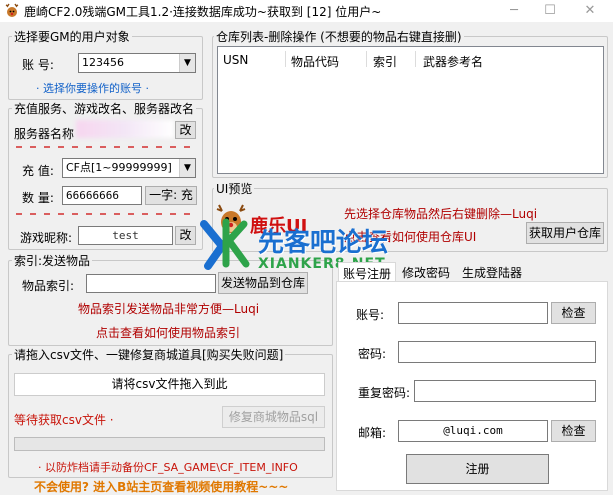 This screenshot has width=613, height=495. I want to click on quantity-label: 数 量:, so click(38, 198).